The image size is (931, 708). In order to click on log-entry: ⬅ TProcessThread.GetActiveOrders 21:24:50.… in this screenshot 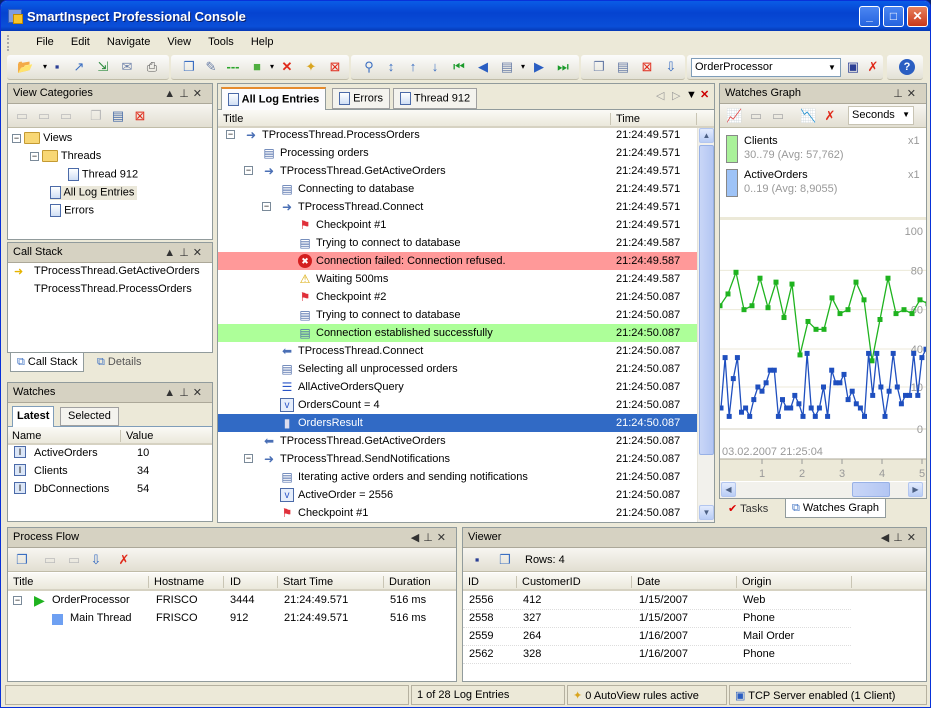, I will do `click(458, 441)`.